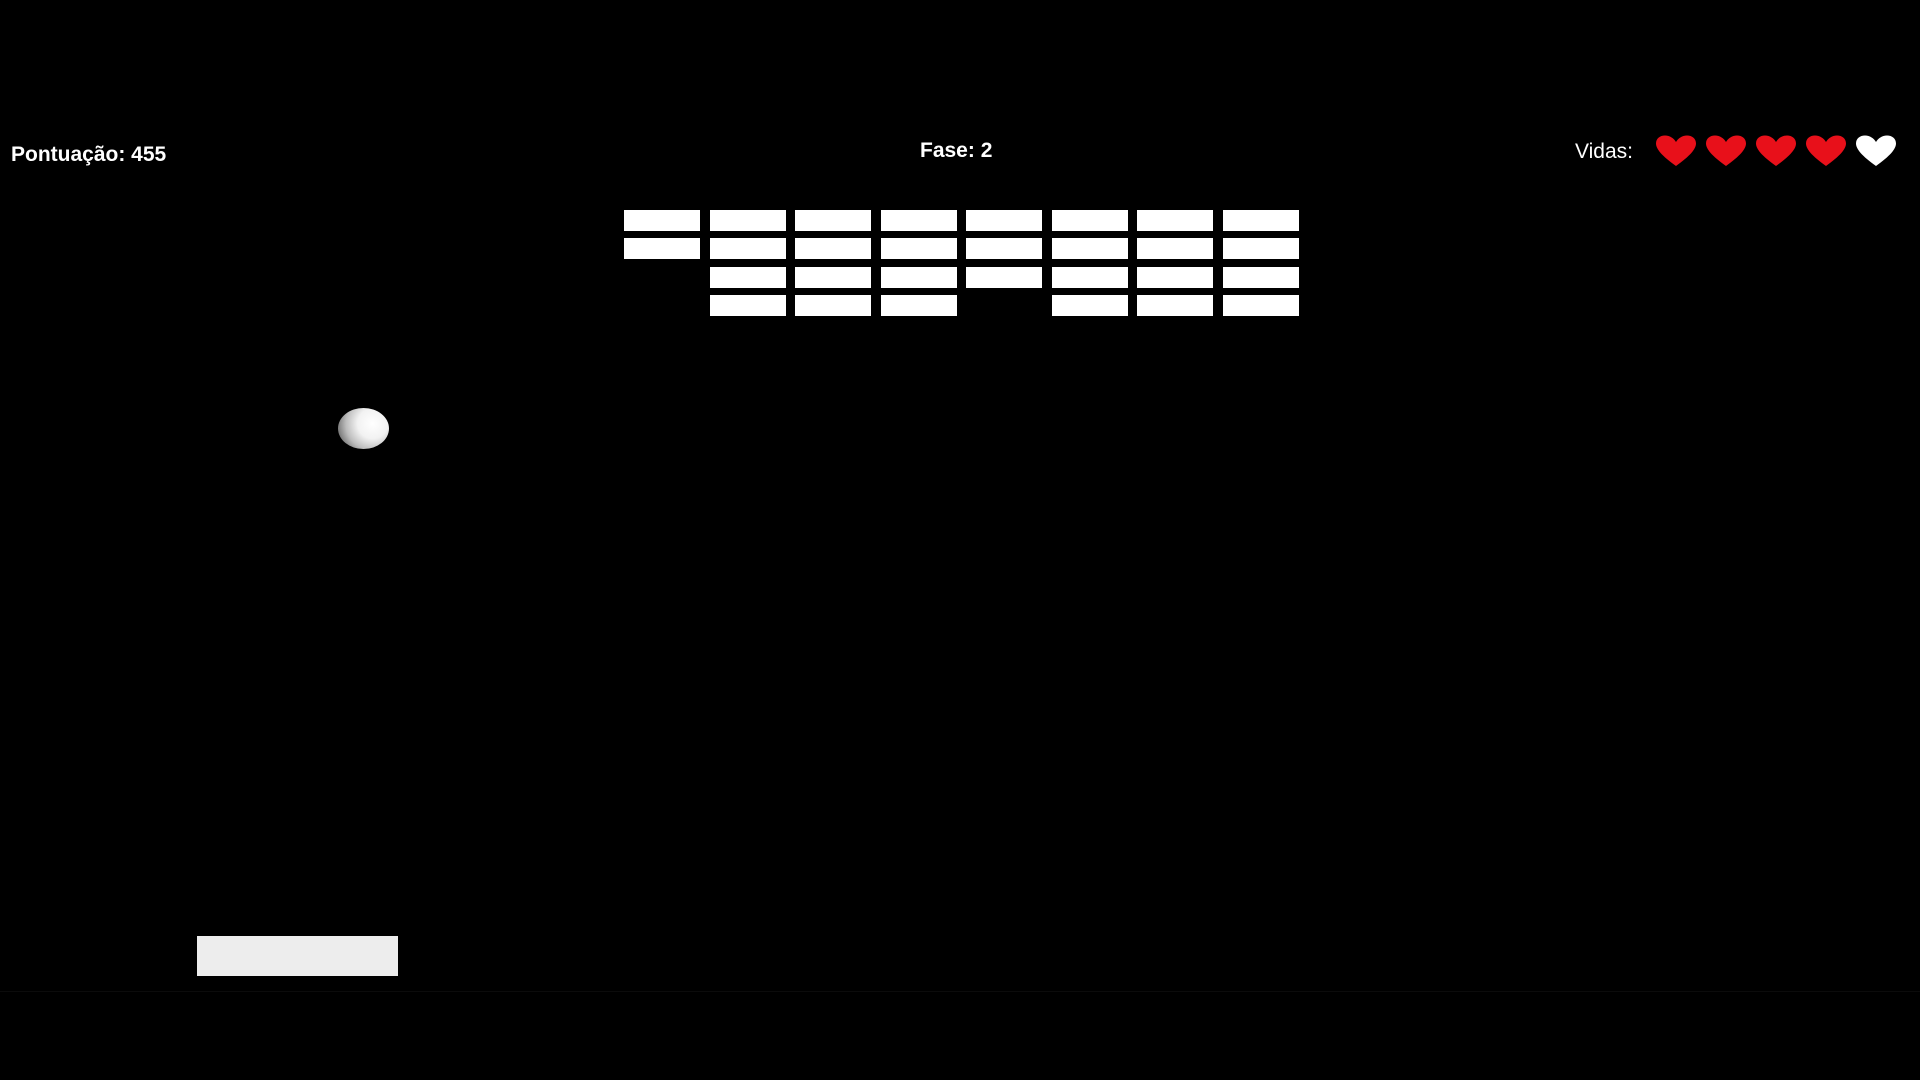 This screenshot has height=1080, width=1920. I want to click on heart-icon-lost, so click(1876, 151).